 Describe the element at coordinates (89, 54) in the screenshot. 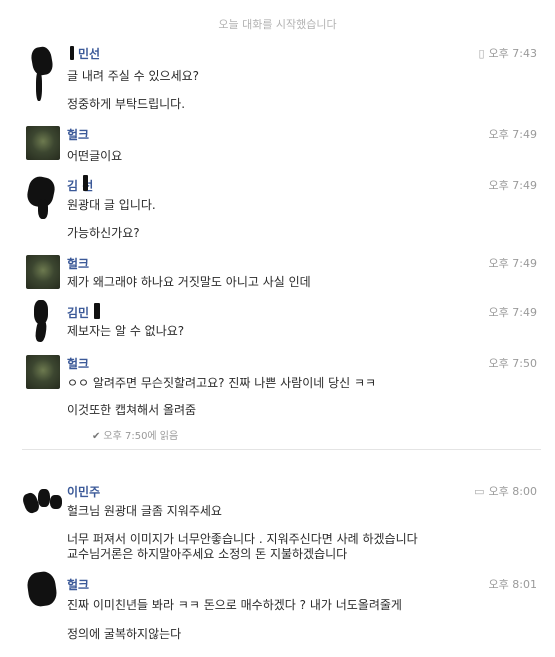

I see `sender-name: 민선` at that location.